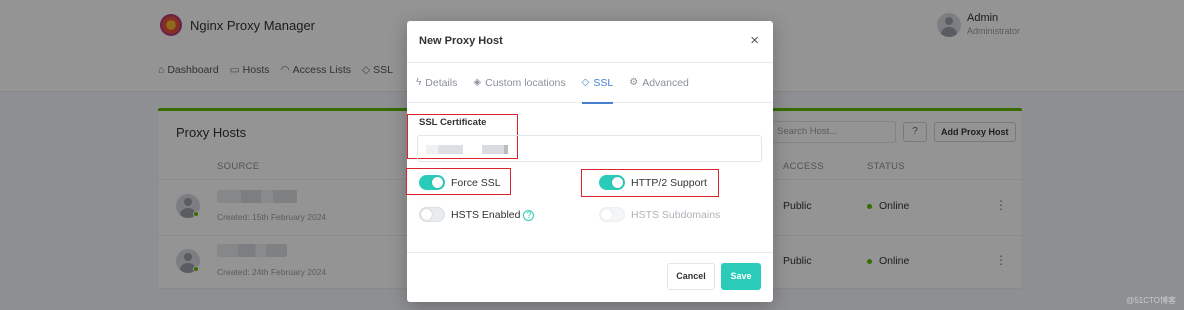 Image resolution: width=1184 pixels, height=310 pixels. What do you see at coordinates (493, 215) in the screenshot?
I see `hsts-enabled-label: HSTS Enabled?` at bounding box center [493, 215].